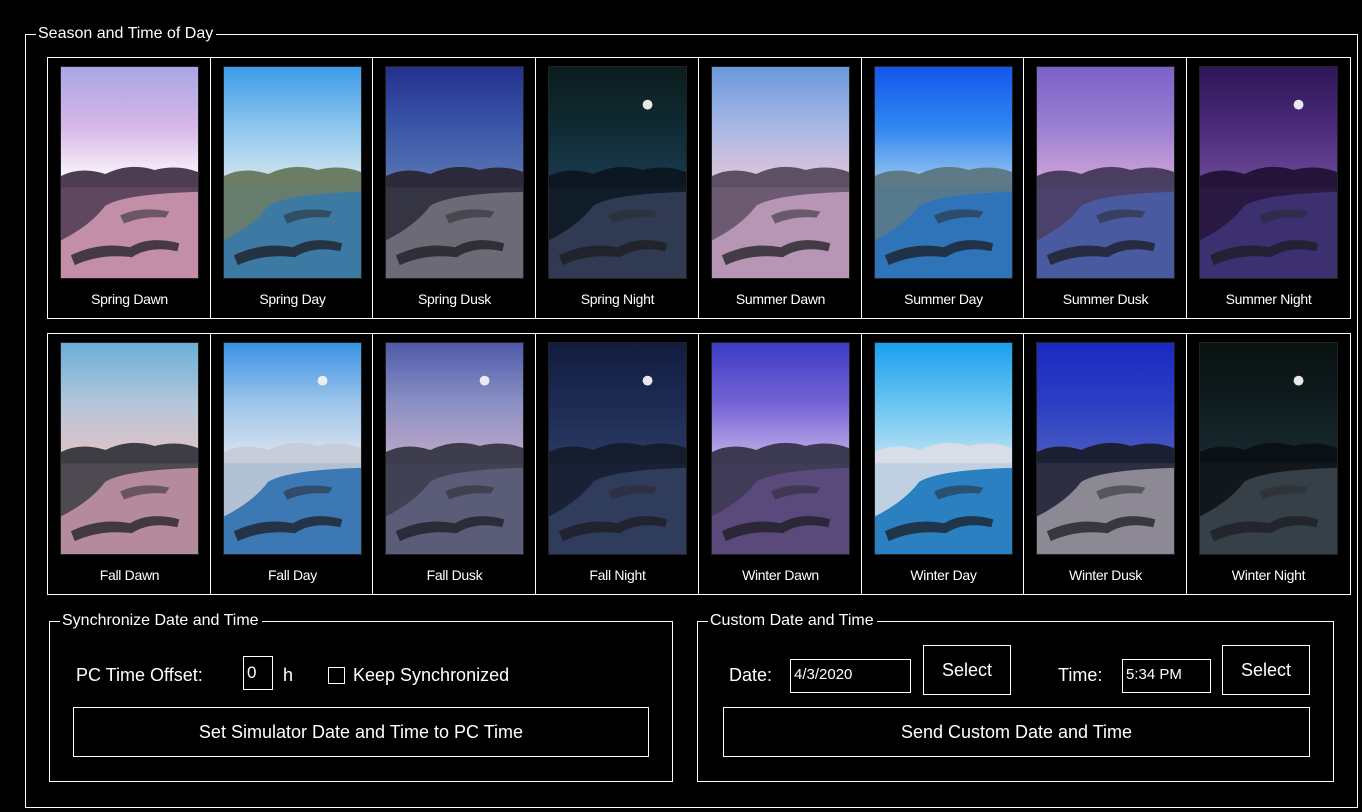 The height and width of the screenshot is (812, 1362). Describe the element at coordinates (129, 299) in the screenshot. I see `preset-label: Spring Dawn` at that location.